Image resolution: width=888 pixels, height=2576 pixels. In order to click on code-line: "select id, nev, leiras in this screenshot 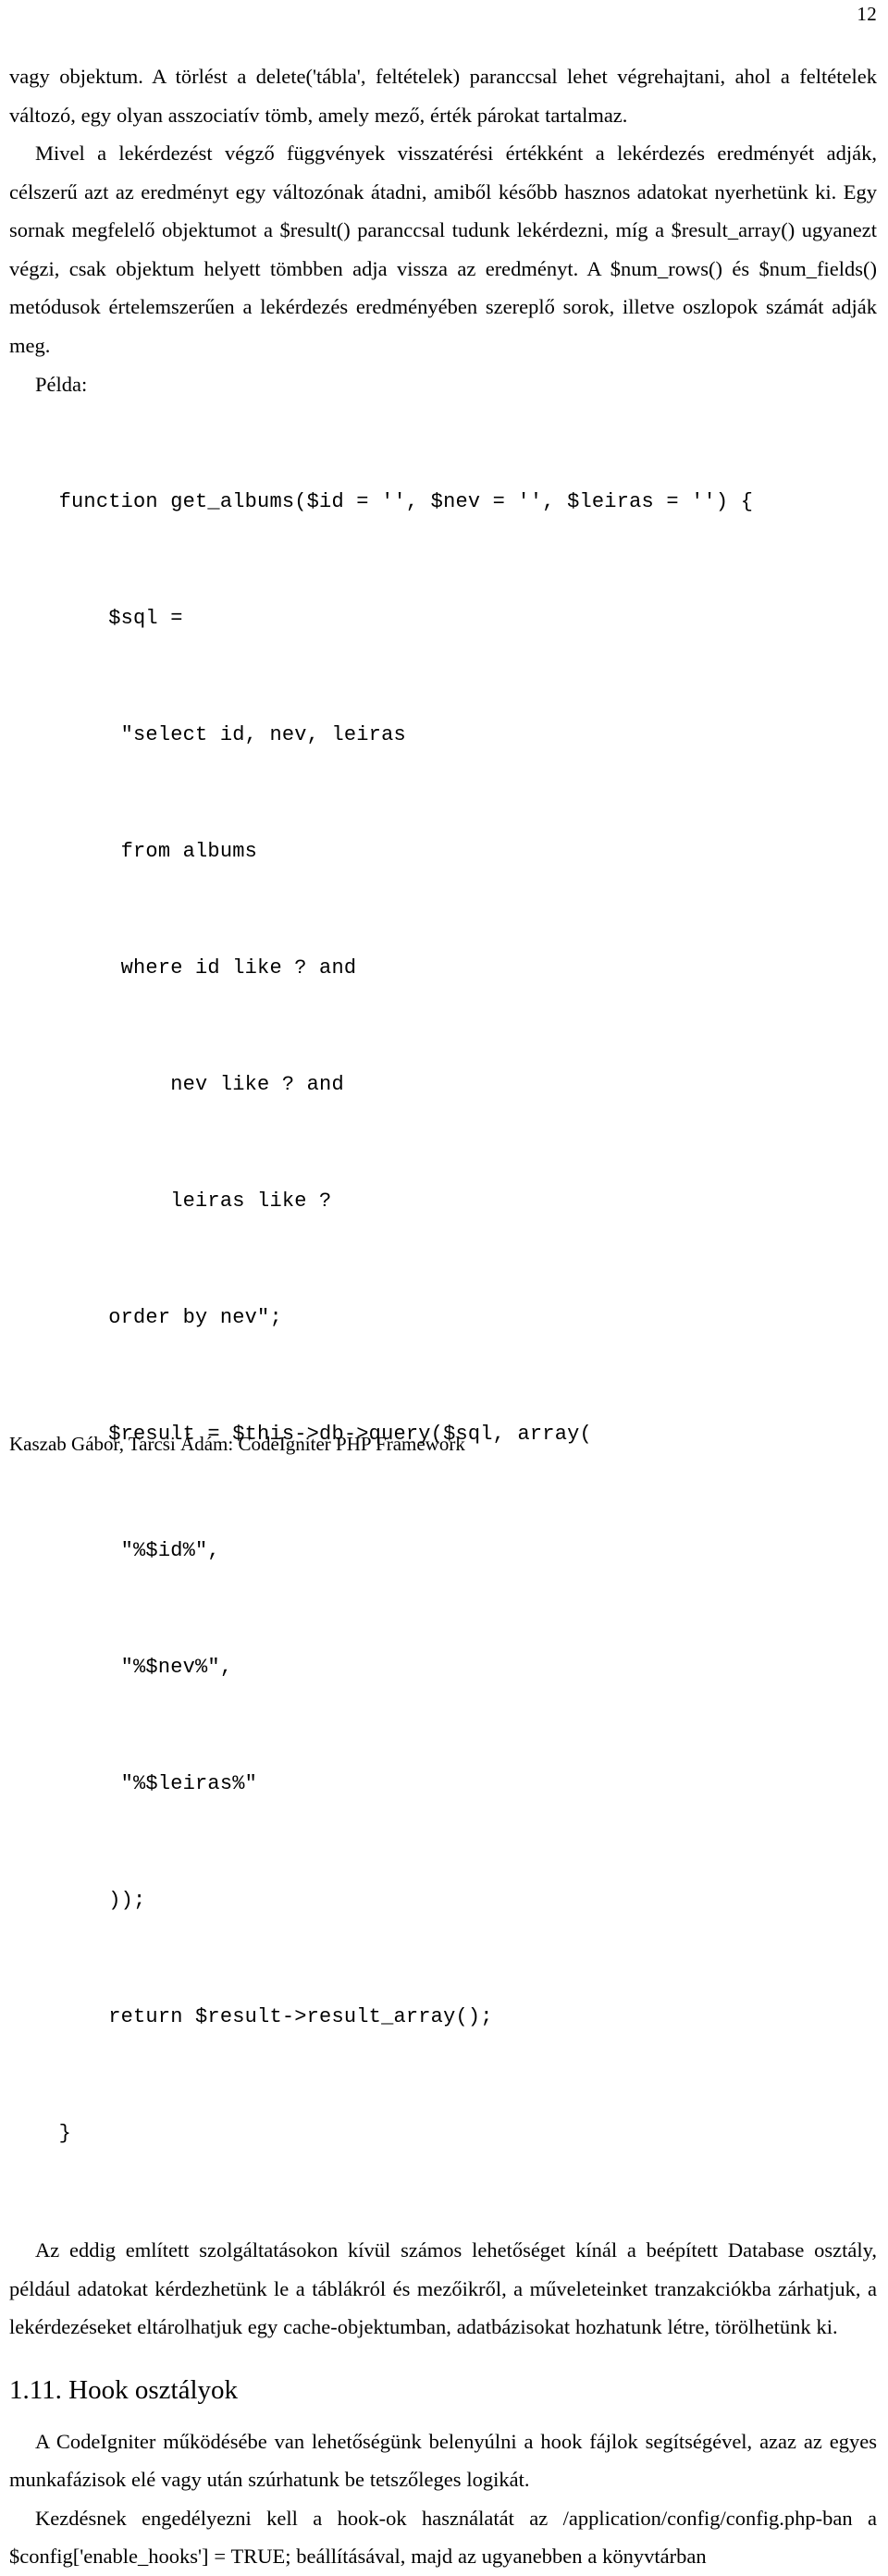, I will do `click(207, 734)`.